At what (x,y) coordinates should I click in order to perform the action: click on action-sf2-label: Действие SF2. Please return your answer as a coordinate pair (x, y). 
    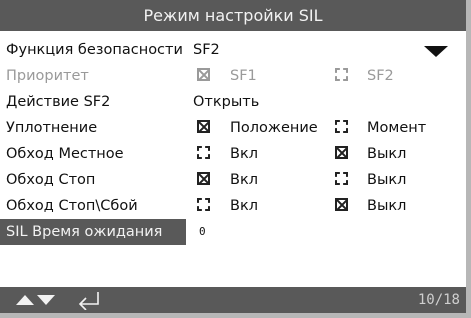
    Looking at the image, I should click on (58, 102).